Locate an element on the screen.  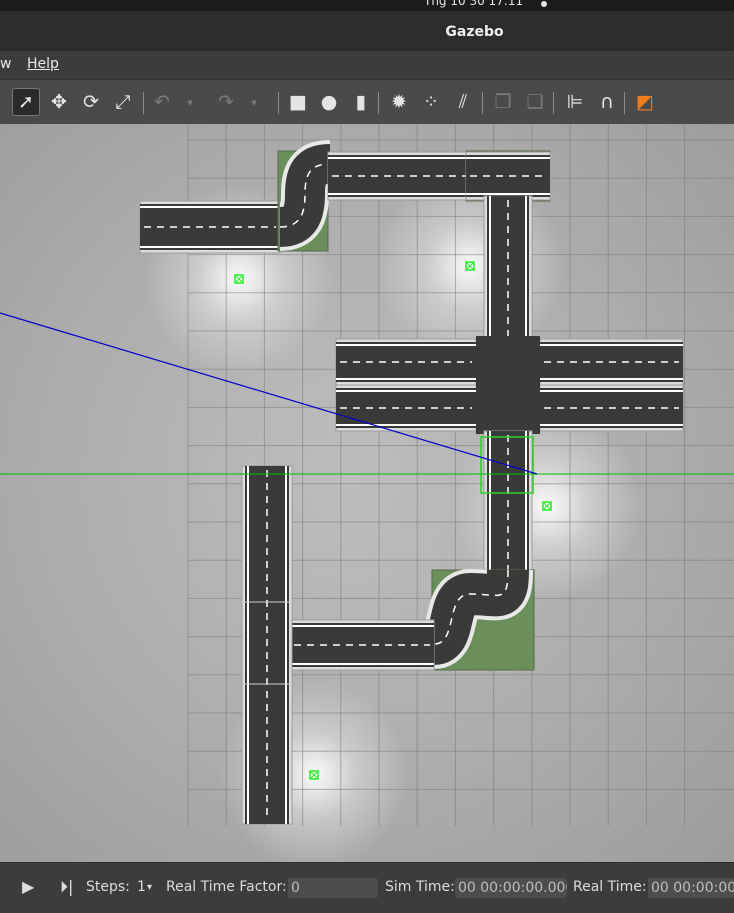
rotate-mode-icon: ⟳ is located at coordinates (91, 102).